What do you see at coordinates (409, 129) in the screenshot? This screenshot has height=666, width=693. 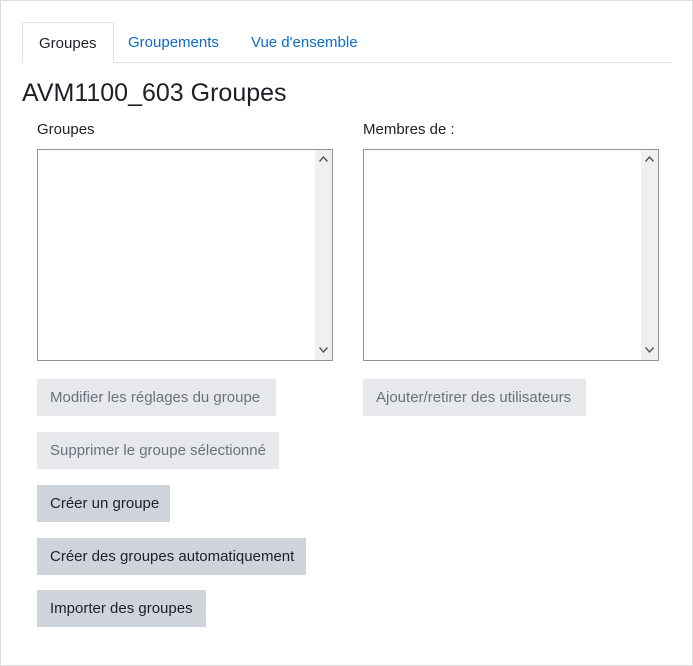 I see `members-label: Membres de :` at bounding box center [409, 129].